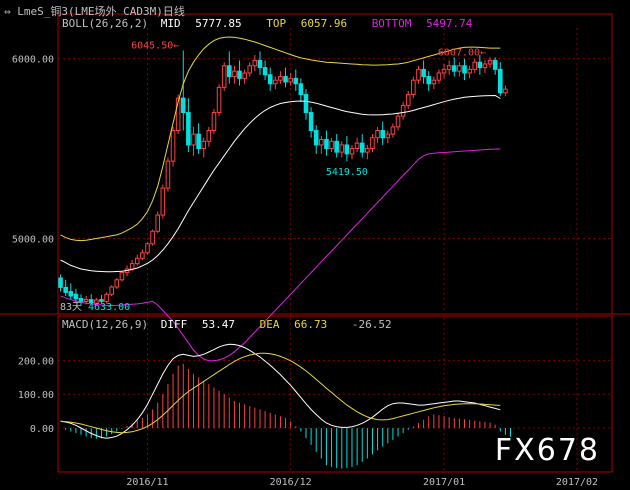  Describe the element at coordinates (33, 60) in the screenshot. I see `price-y-tick: 6000.00` at that location.